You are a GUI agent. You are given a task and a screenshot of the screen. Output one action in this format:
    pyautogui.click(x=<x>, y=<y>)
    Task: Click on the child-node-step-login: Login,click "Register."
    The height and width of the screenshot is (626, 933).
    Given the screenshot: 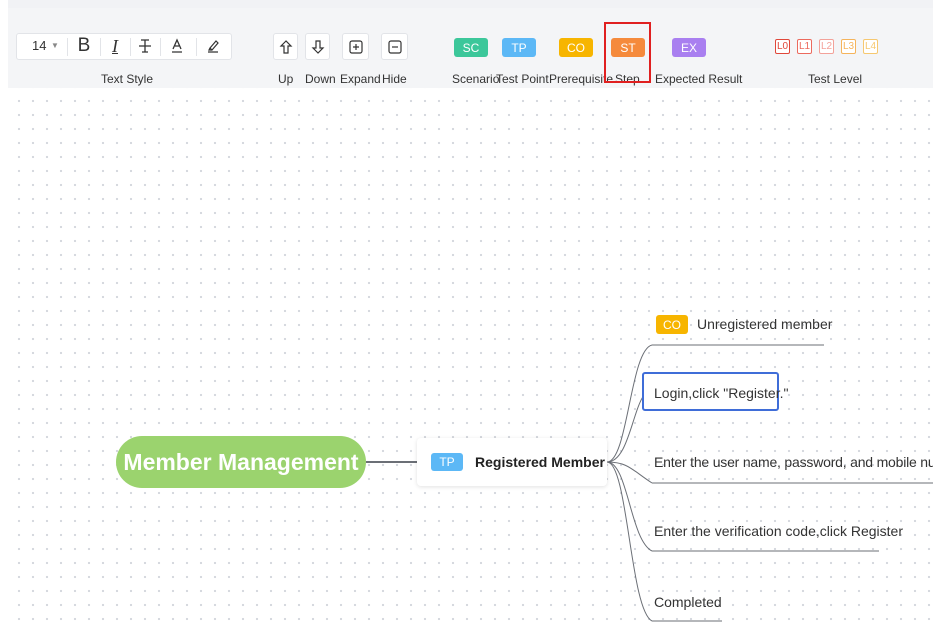 What is the action you would take?
    pyautogui.click(x=721, y=393)
    